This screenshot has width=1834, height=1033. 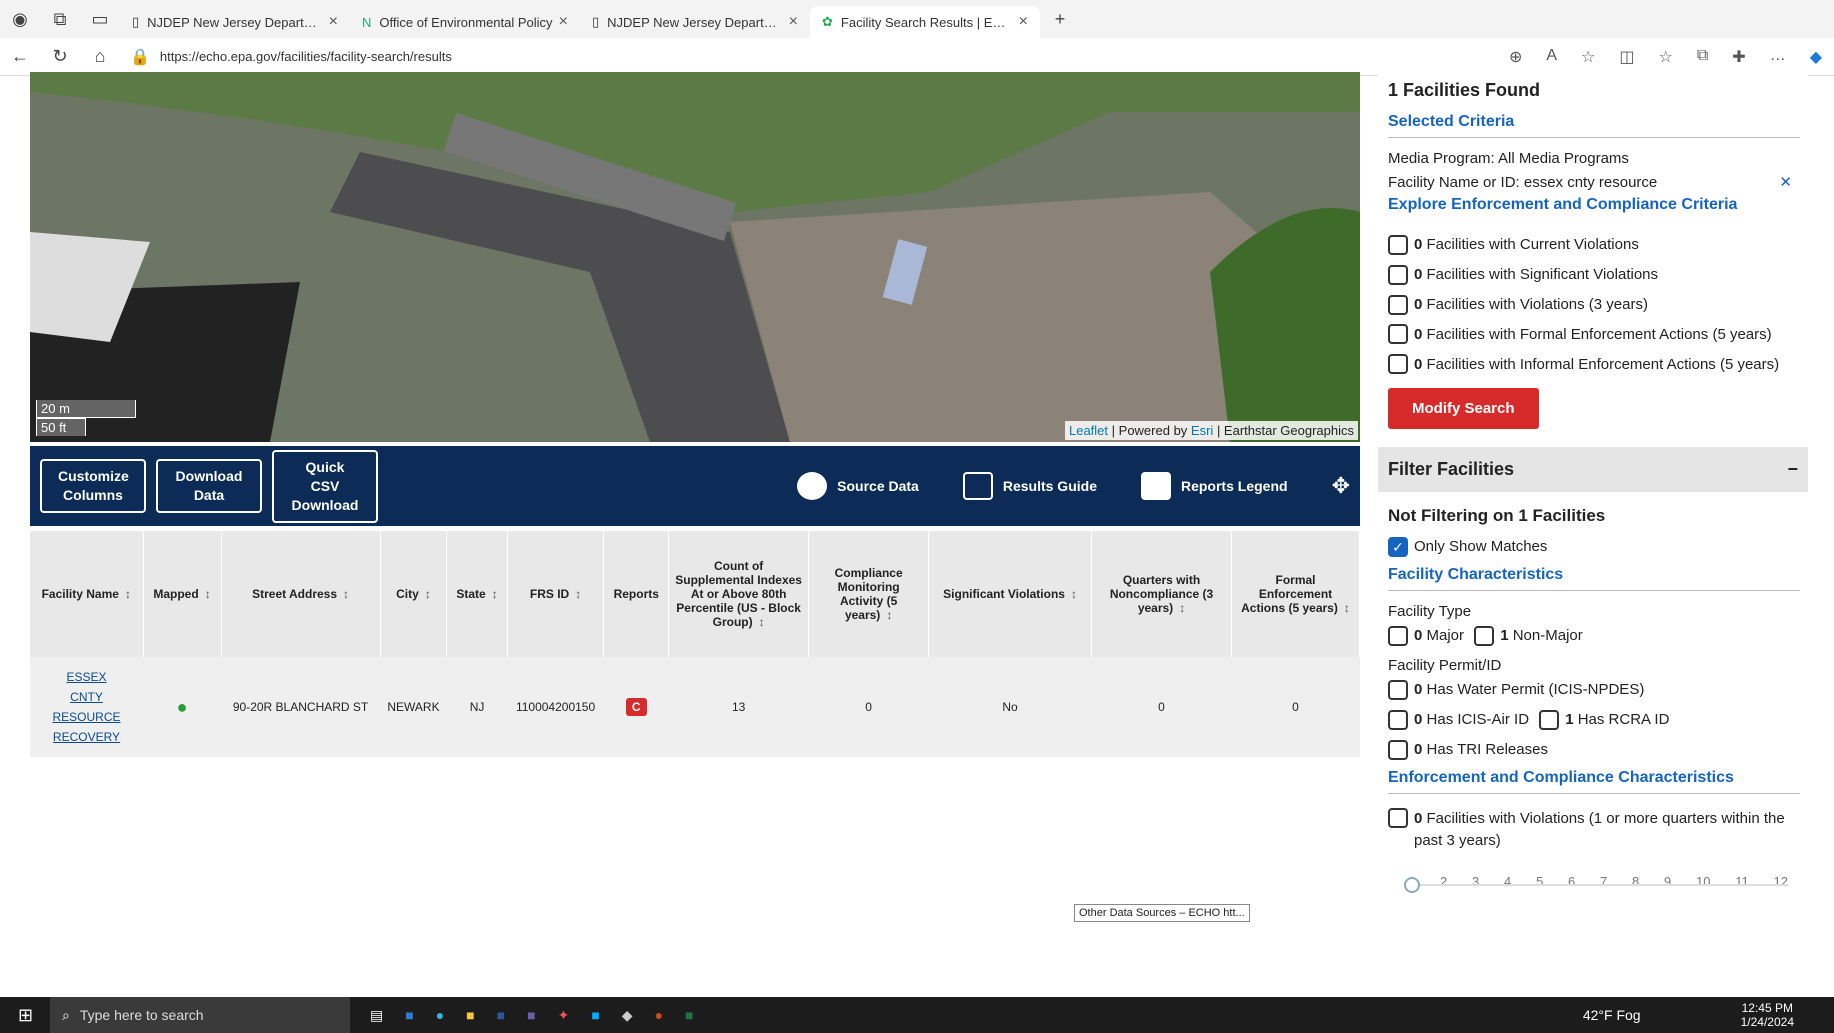 What do you see at coordinates (1398, 720) in the screenshot?
I see `checkbox-air` at bounding box center [1398, 720].